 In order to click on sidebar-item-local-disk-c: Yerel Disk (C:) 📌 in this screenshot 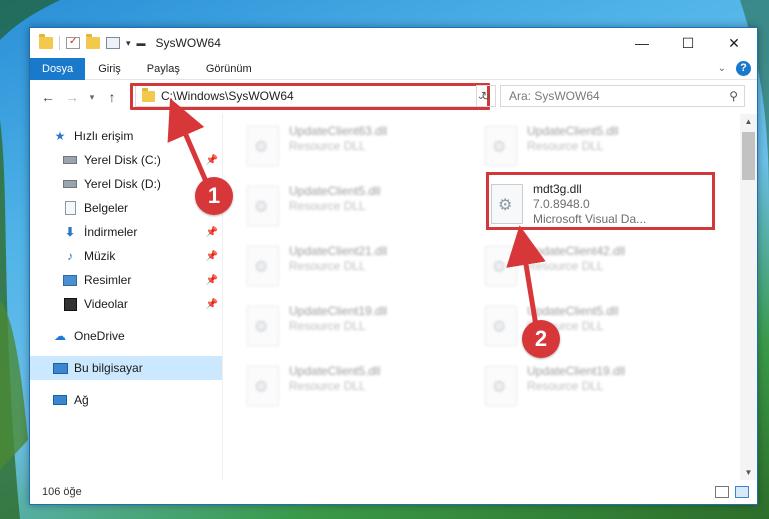, I will do `click(126, 160)`.